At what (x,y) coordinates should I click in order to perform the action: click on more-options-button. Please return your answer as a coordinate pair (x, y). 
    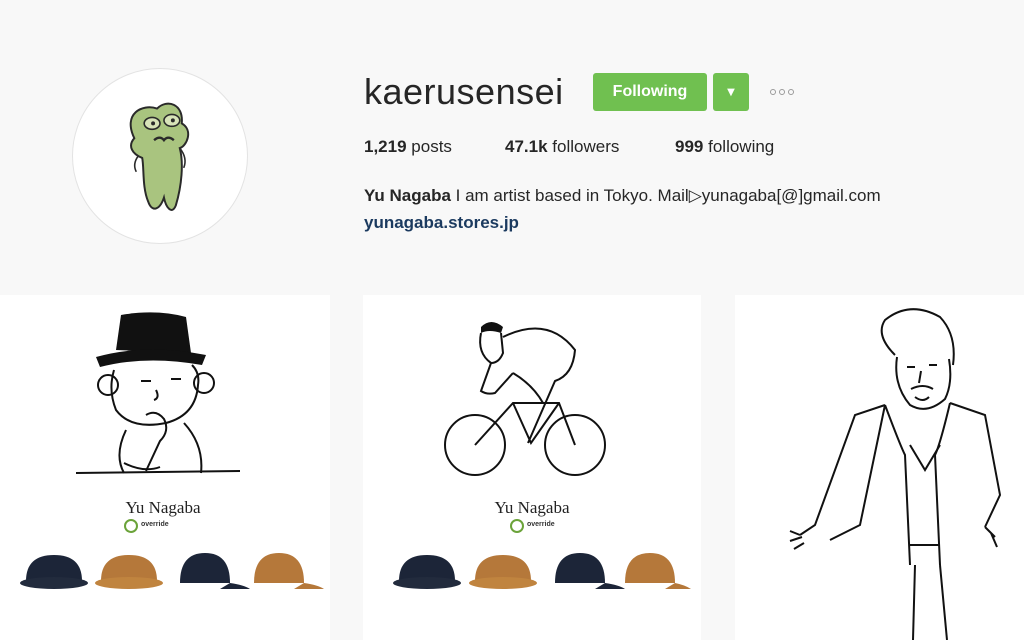
    Looking at the image, I should click on (782, 92).